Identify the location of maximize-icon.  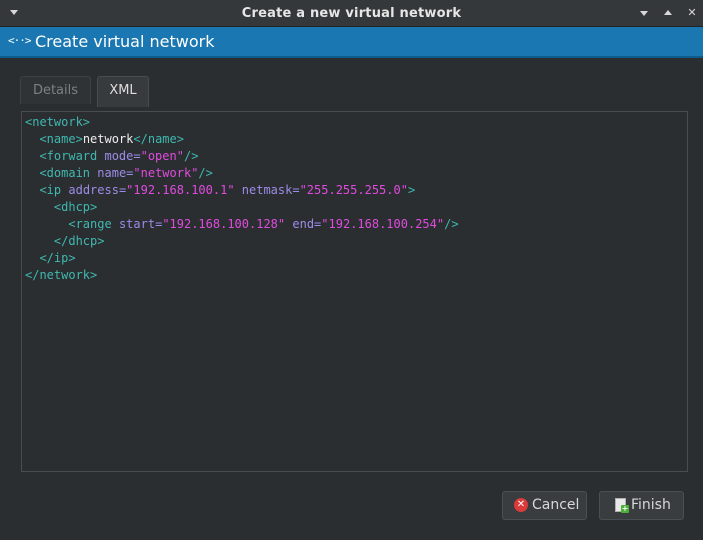
(668, 12).